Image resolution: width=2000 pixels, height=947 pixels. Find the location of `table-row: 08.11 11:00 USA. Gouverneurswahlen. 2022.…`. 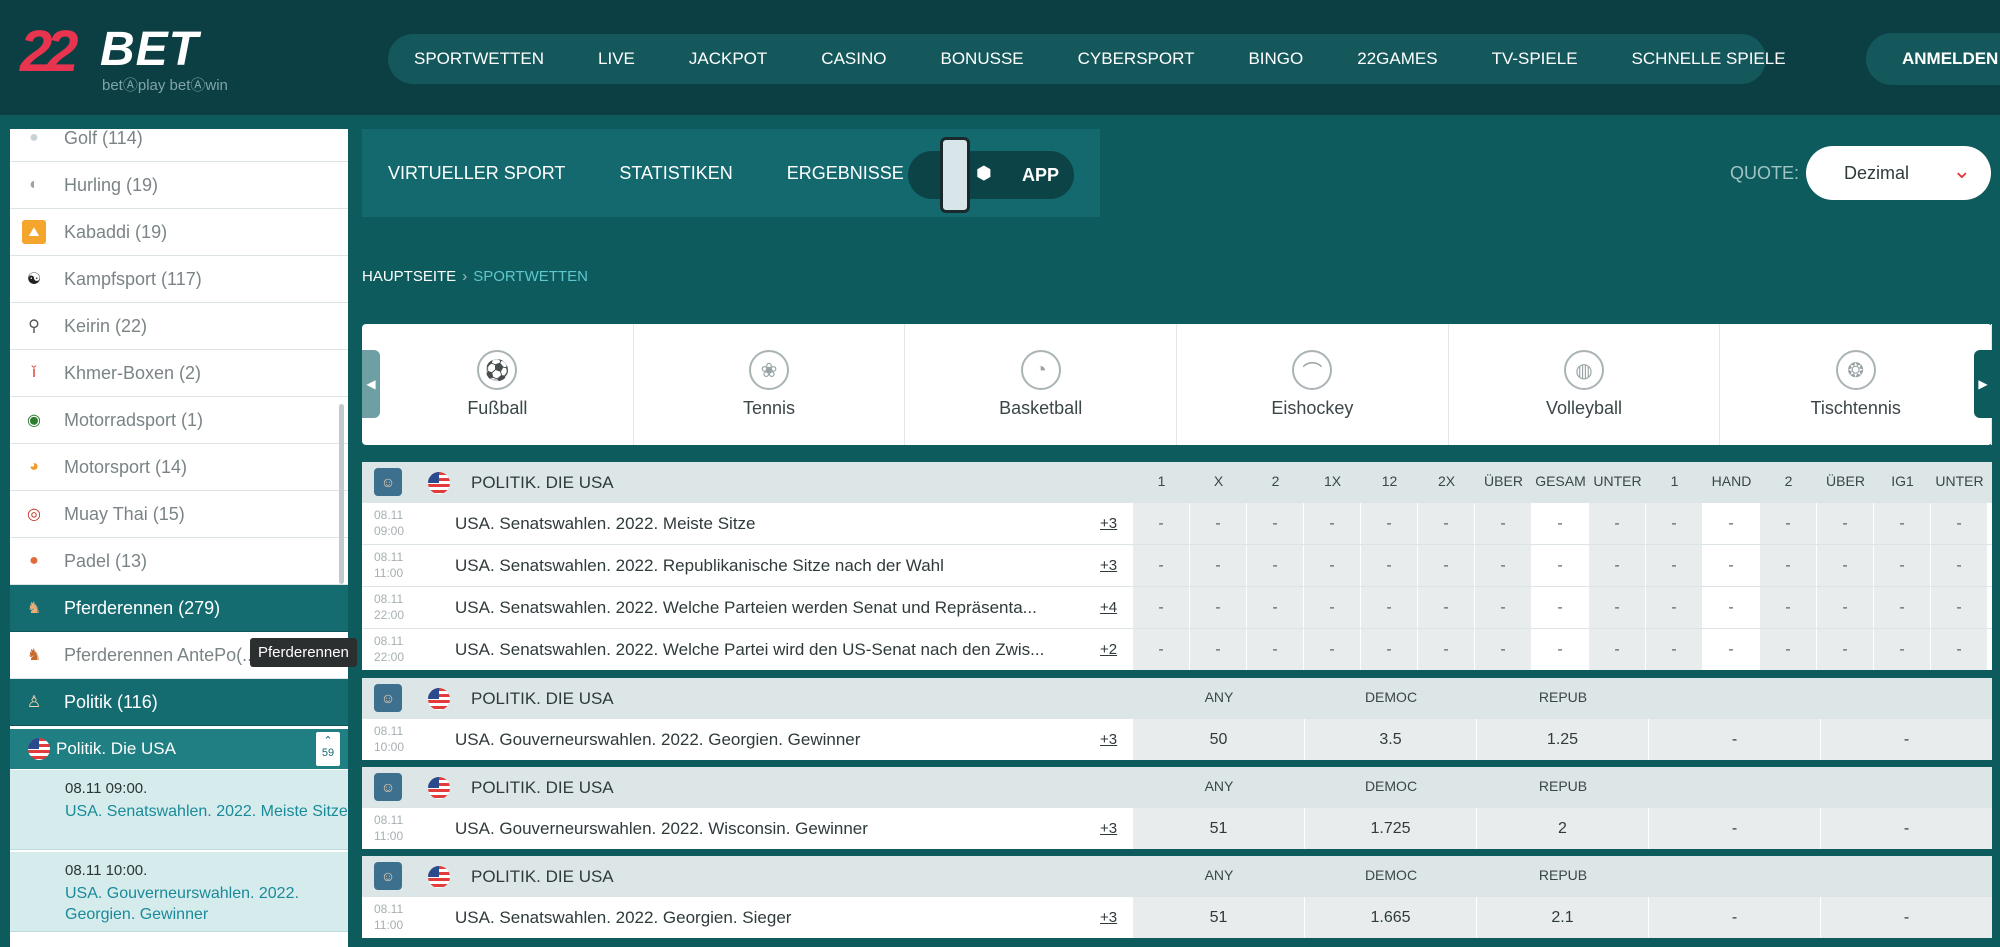

table-row: 08.11 11:00 USA. Gouverneurswahlen. 2022.… is located at coordinates (1177, 828).